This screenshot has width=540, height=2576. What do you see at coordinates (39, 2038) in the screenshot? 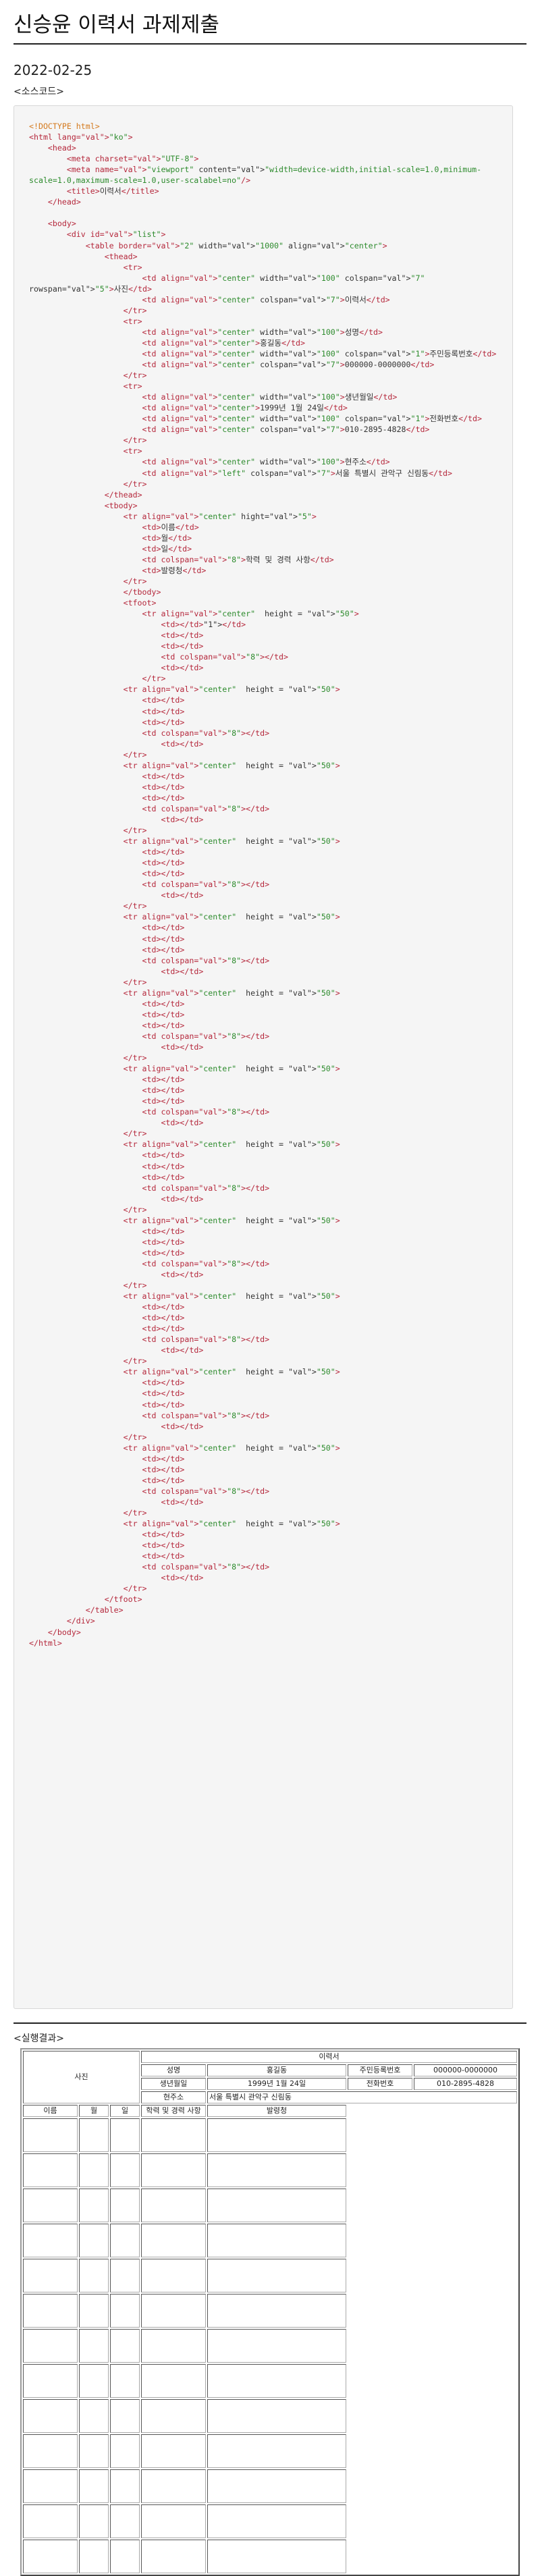
I see `result-label: <실행결과>` at bounding box center [39, 2038].